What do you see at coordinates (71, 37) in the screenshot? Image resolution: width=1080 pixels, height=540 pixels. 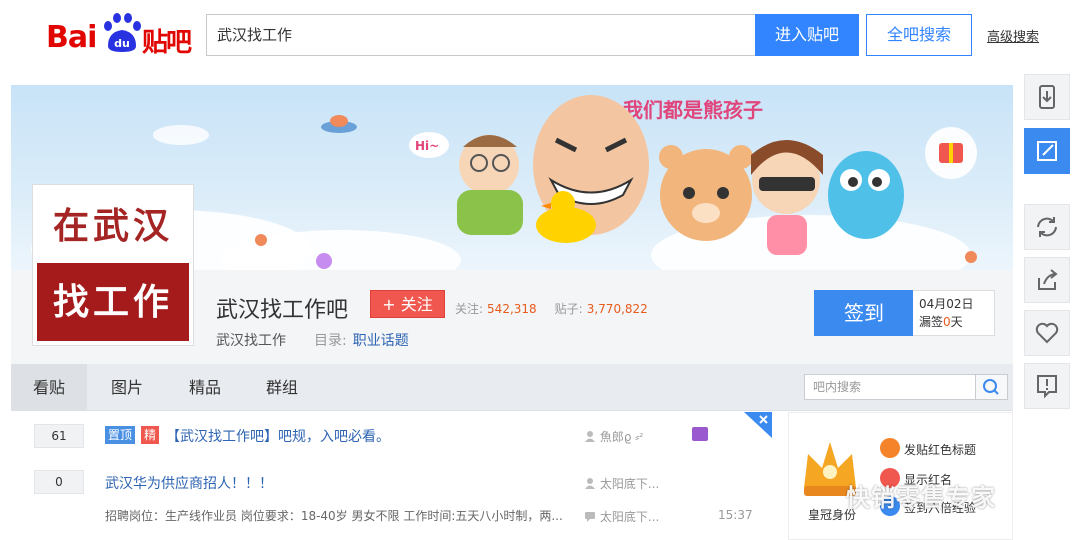 I see `logo-bai-text: Bai` at bounding box center [71, 37].